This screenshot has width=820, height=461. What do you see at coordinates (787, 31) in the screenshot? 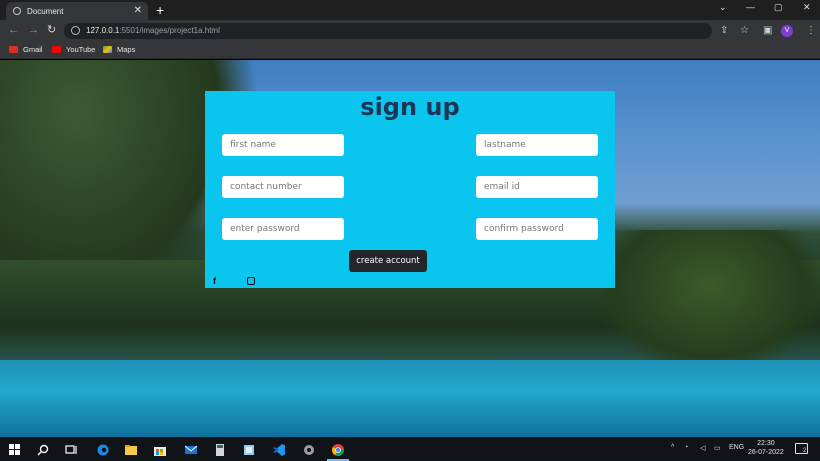
I see `profile-avatar: V` at bounding box center [787, 31].